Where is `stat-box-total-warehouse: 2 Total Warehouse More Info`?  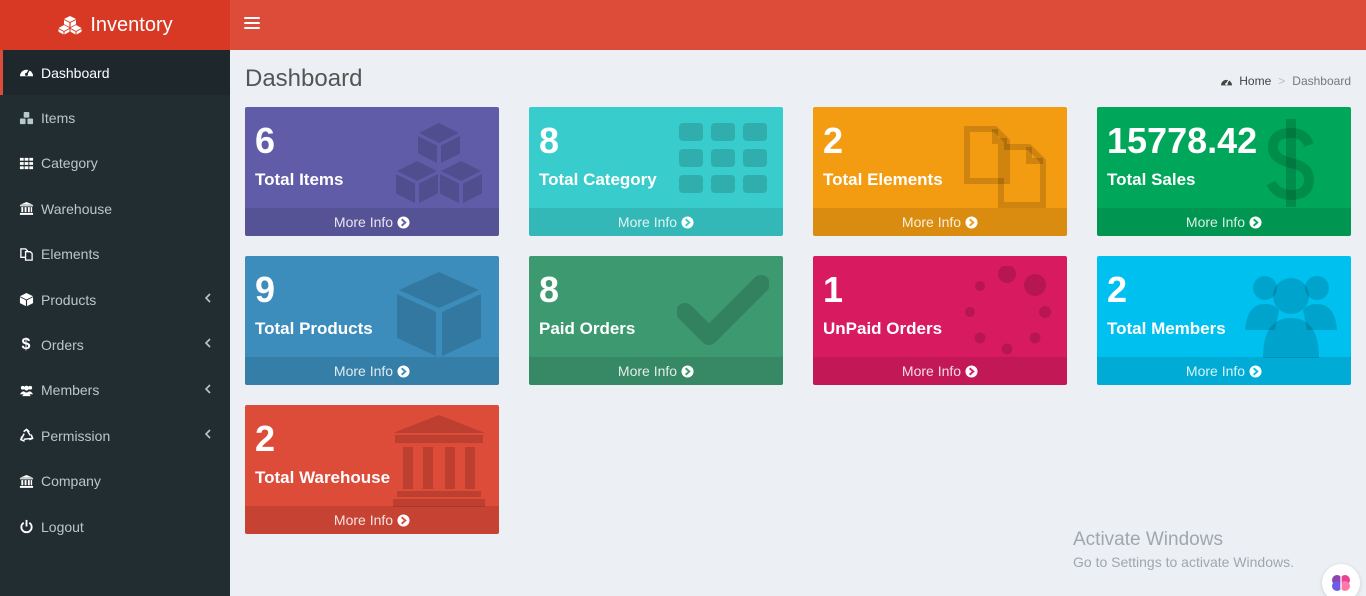
stat-box-total-warehouse: 2 Total Warehouse More Info is located at coordinates (372, 469).